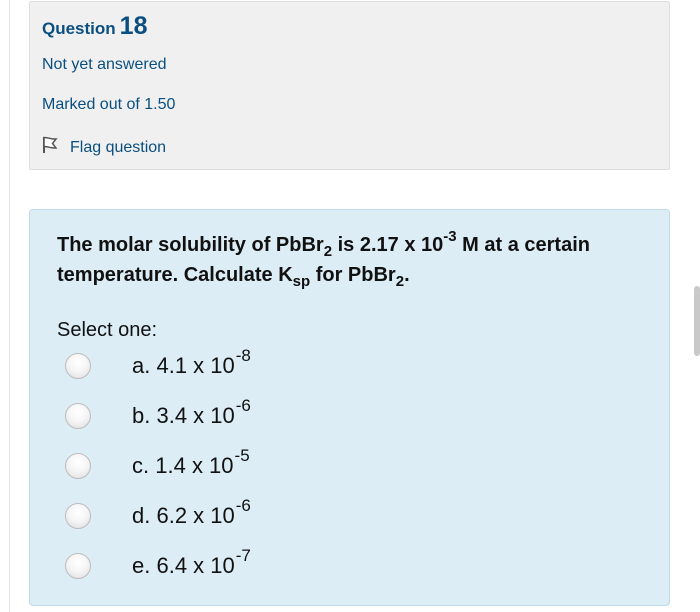  Describe the element at coordinates (195, 515) in the screenshot. I see `option-value: 6.2 x 10` at that location.